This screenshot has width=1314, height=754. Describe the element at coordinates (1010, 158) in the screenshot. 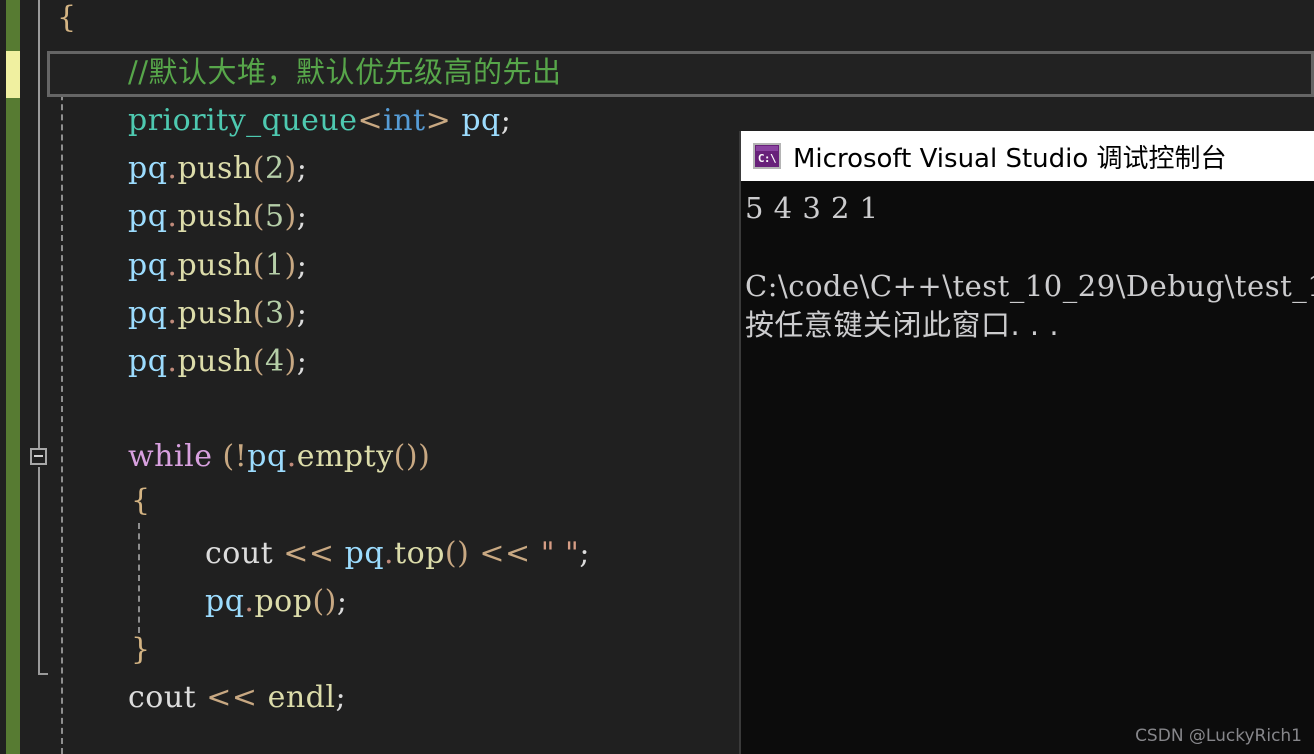

I see `console-window-title: Microsoft Visual Studio 调试控制台` at that location.